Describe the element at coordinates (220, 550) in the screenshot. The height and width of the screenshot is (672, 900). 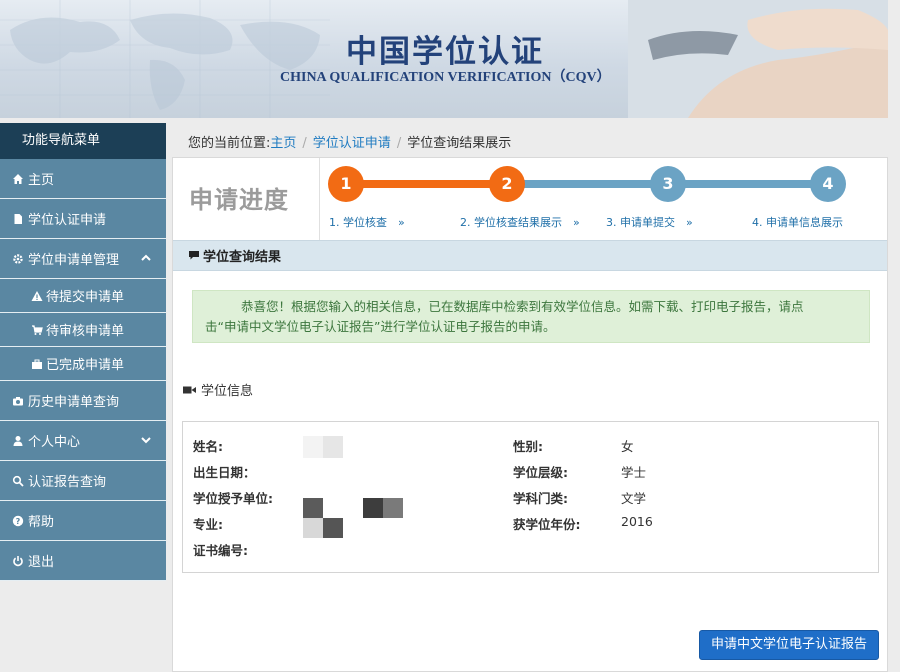
I see `field-label-certificate-number: 证书编号:` at that location.